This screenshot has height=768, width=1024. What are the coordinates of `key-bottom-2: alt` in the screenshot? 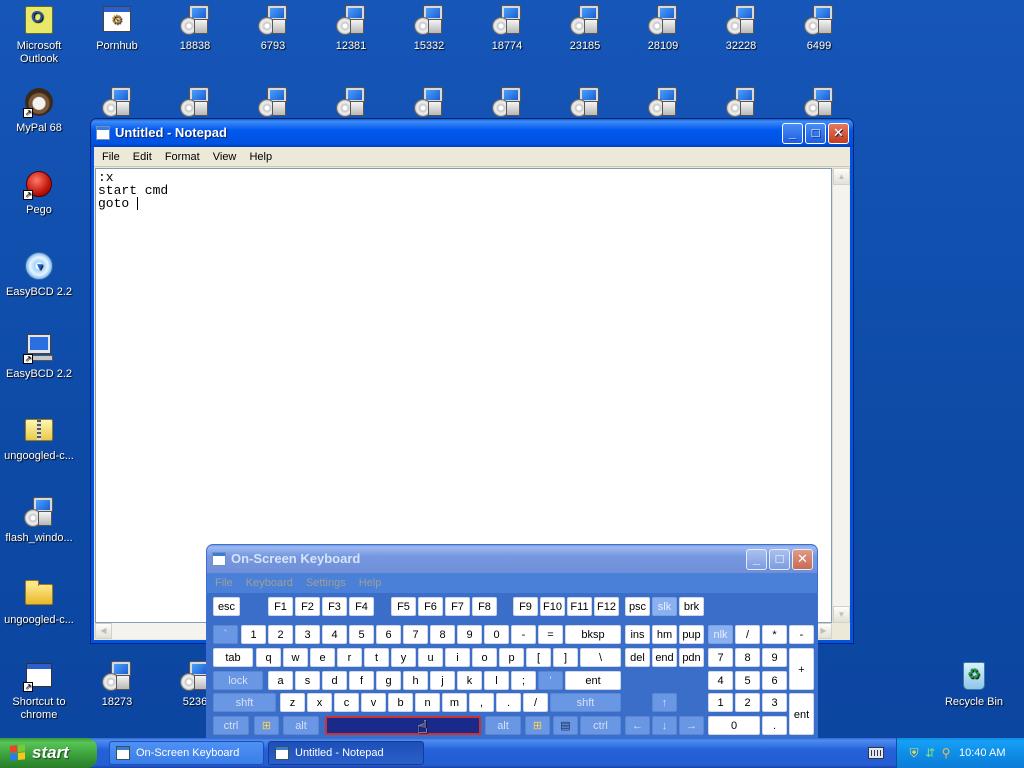 It's located at (301, 725).